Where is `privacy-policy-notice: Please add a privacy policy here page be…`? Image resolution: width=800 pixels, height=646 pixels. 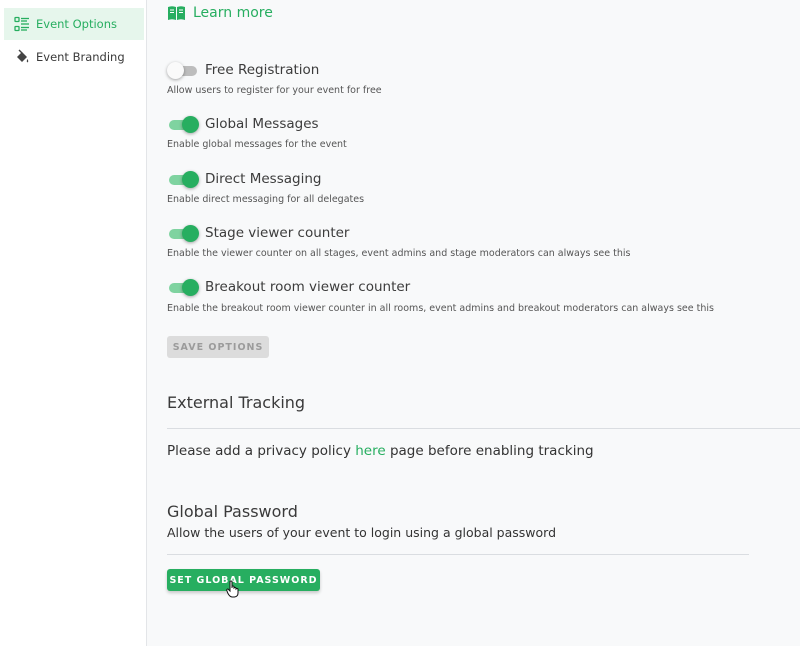
privacy-policy-notice: Please add a privacy policy here page be… is located at coordinates (380, 451).